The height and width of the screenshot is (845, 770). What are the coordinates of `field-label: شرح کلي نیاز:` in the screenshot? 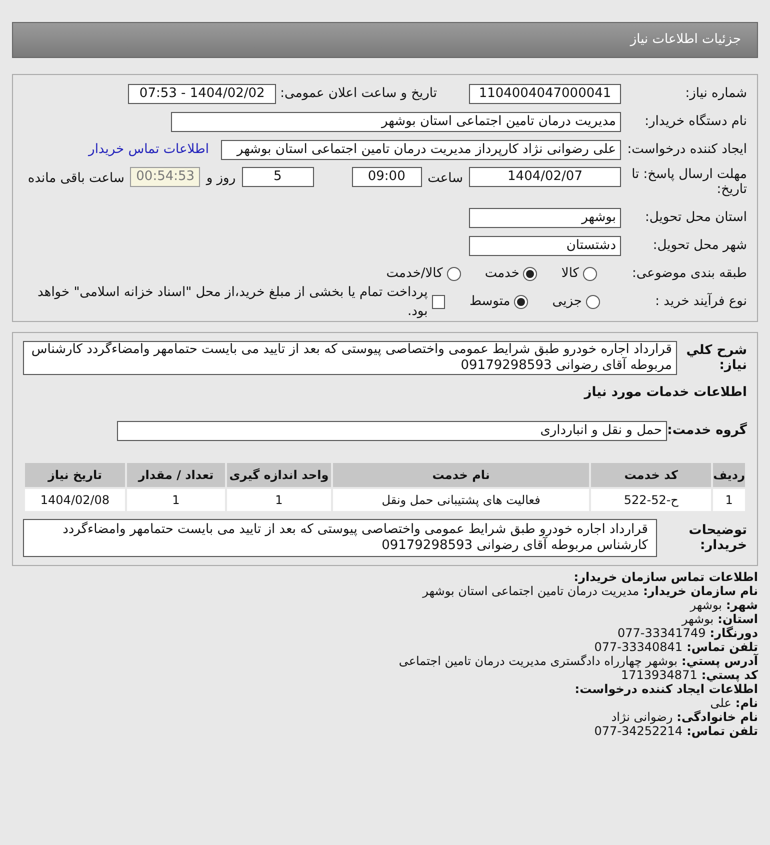 It's located at (716, 358).